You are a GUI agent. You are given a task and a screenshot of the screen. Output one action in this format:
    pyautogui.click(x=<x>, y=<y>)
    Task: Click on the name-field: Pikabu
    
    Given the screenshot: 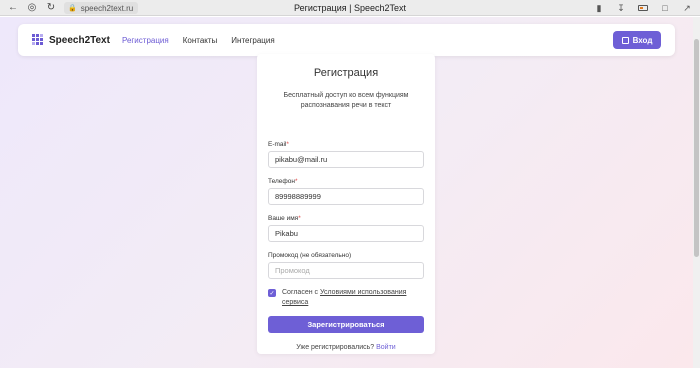 What is the action you would take?
    pyautogui.click(x=346, y=233)
    